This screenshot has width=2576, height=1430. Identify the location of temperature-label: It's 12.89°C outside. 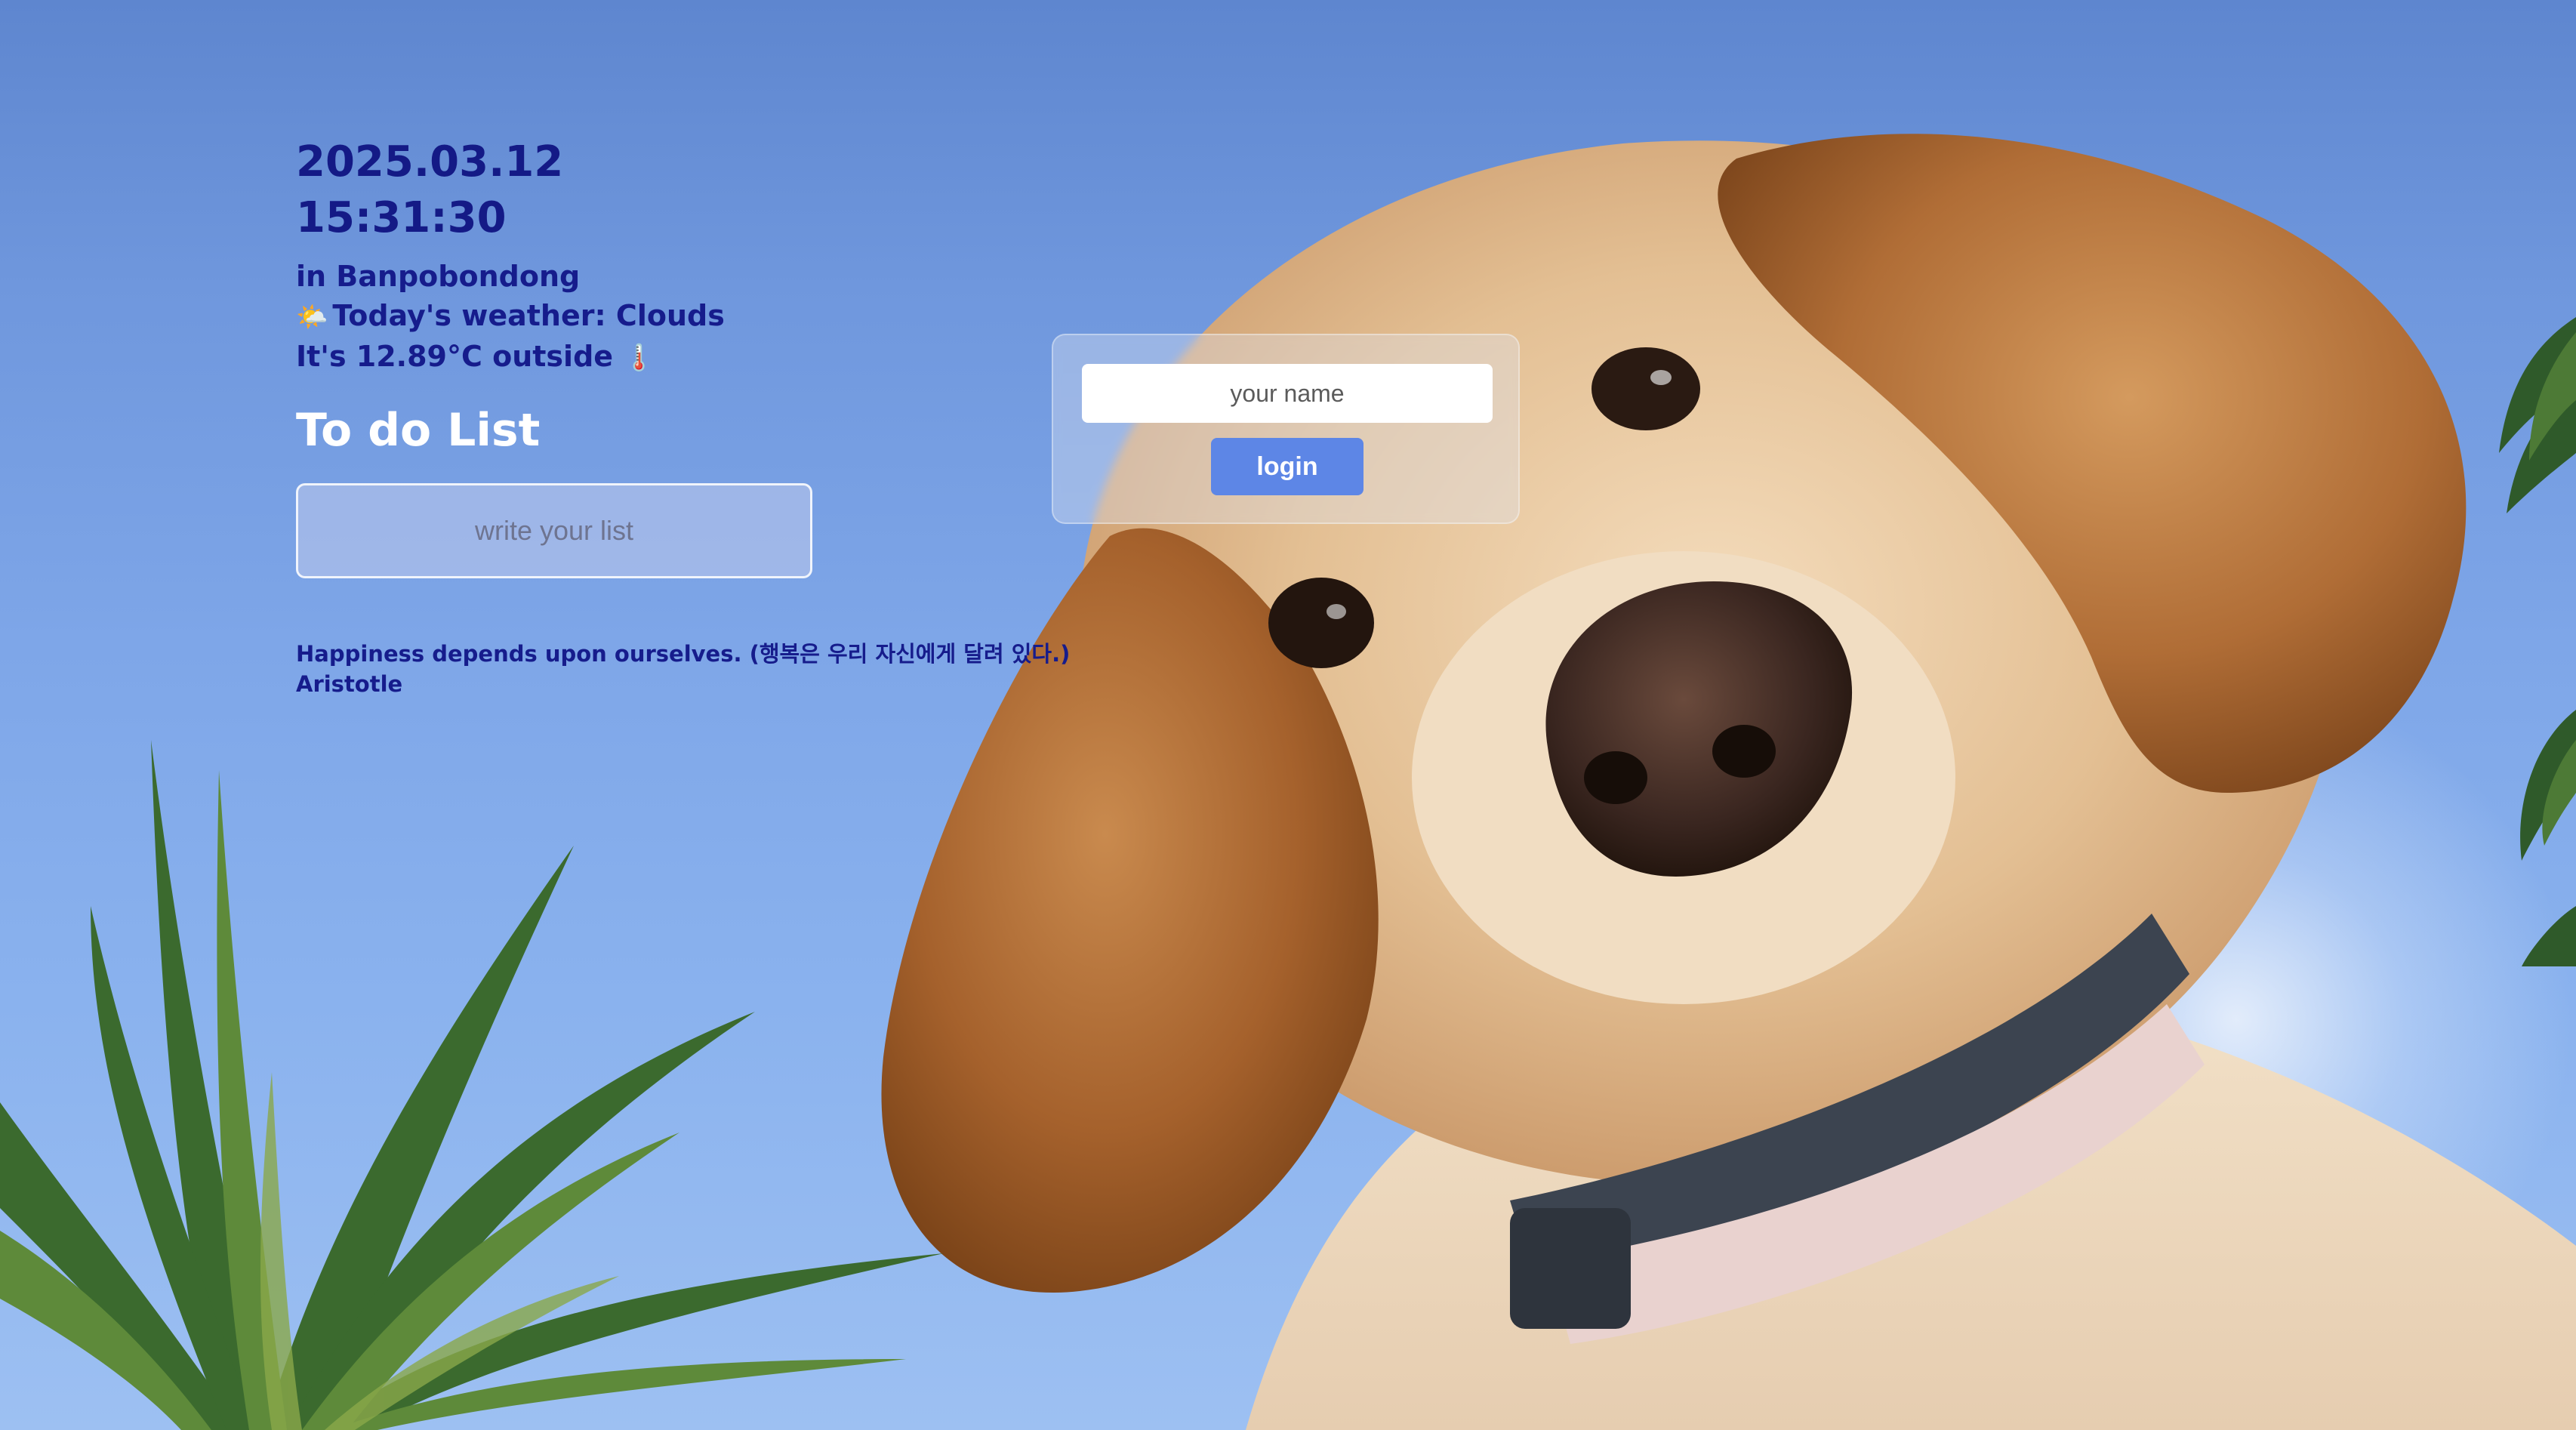
(455, 356).